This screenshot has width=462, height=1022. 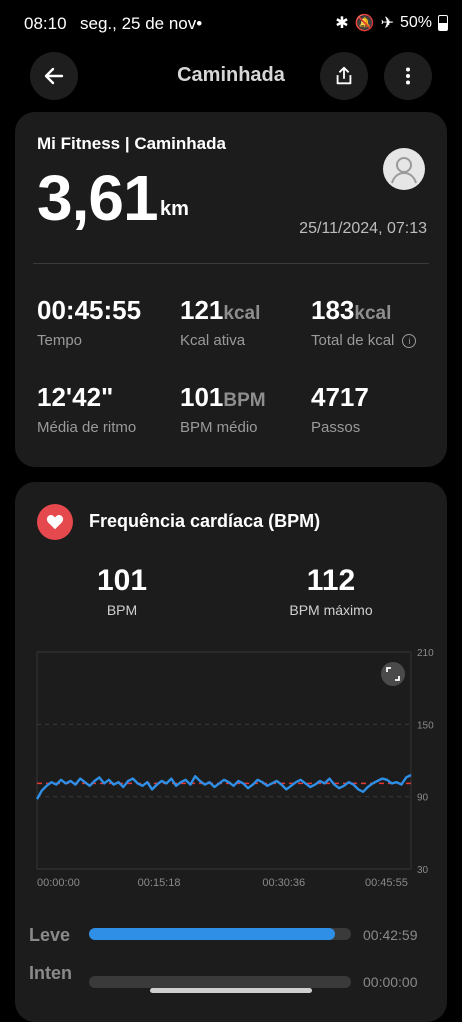 I want to click on app-header: Caminhada, so click(x=231, y=77).